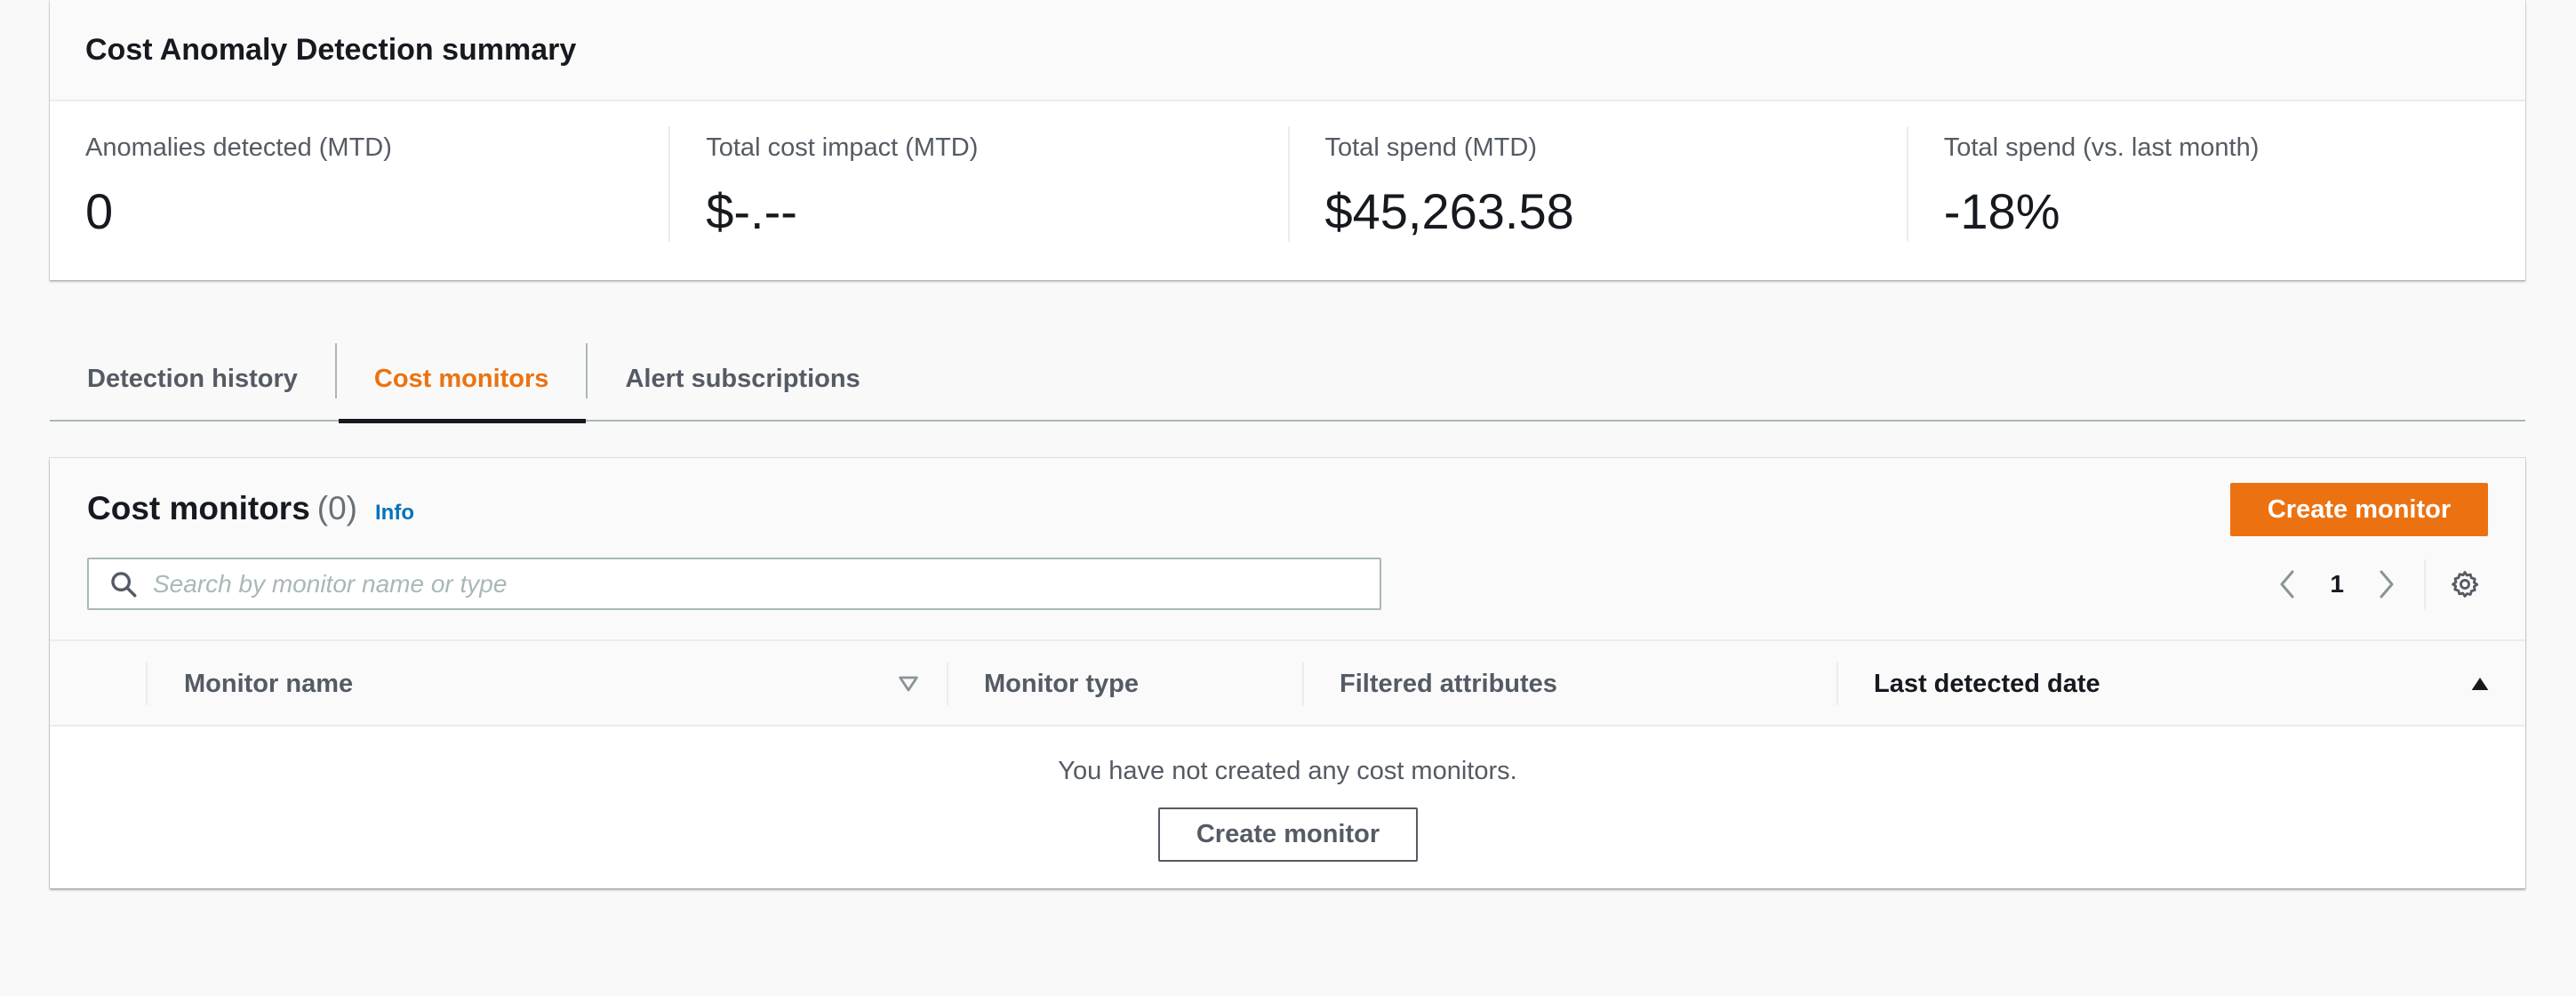 The height and width of the screenshot is (996, 2576). What do you see at coordinates (394, 513) in the screenshot?
I see `info-link: Info` at bounding box center [394, 513].